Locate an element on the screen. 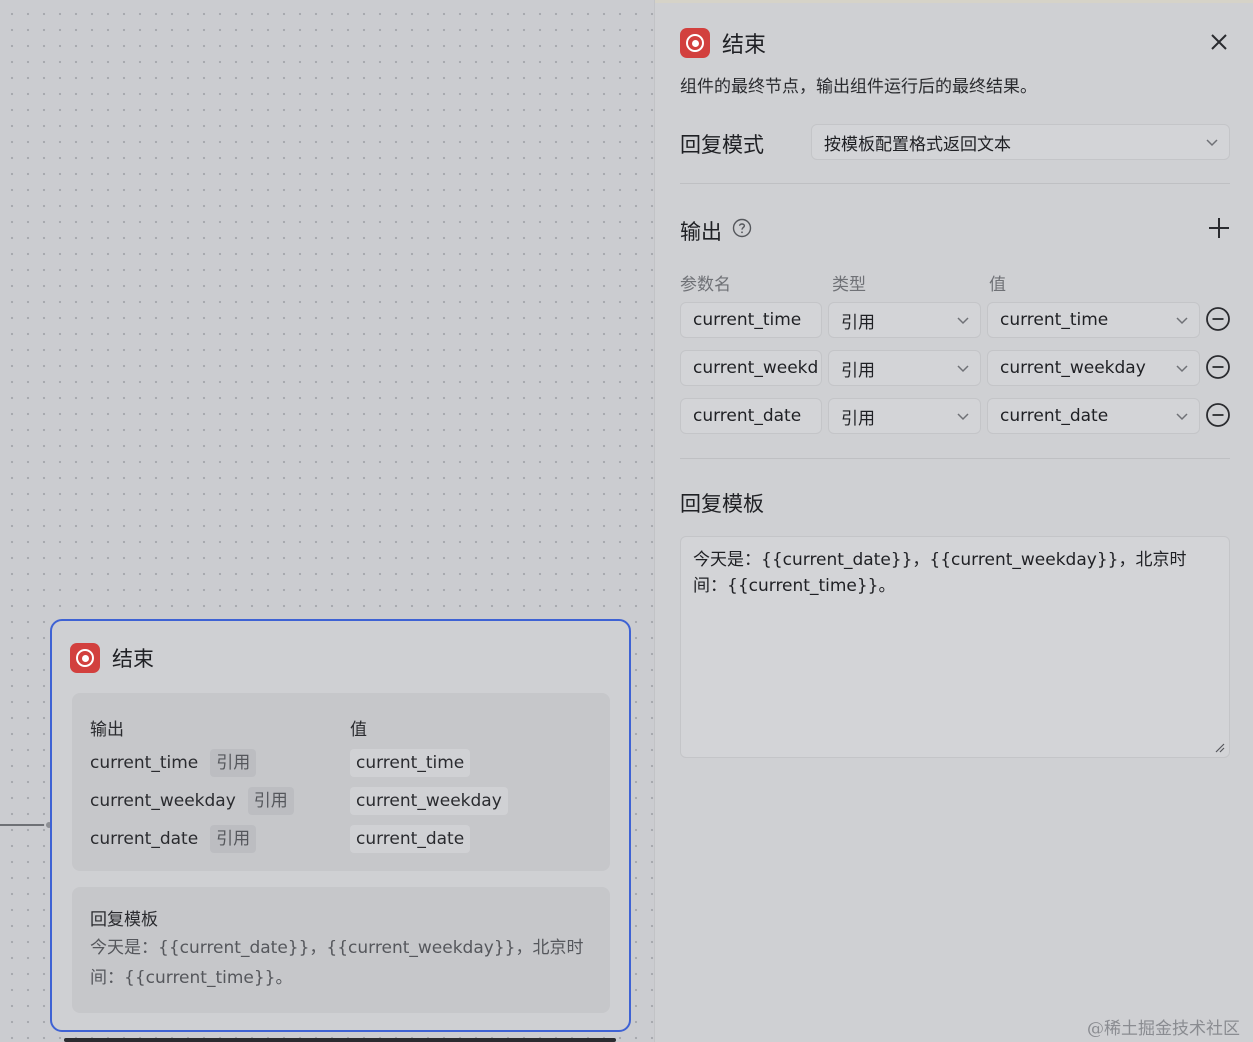 This screenshot has height=1042, width=1253. template-header: 回复模板 is located at coordinates (124, 920).